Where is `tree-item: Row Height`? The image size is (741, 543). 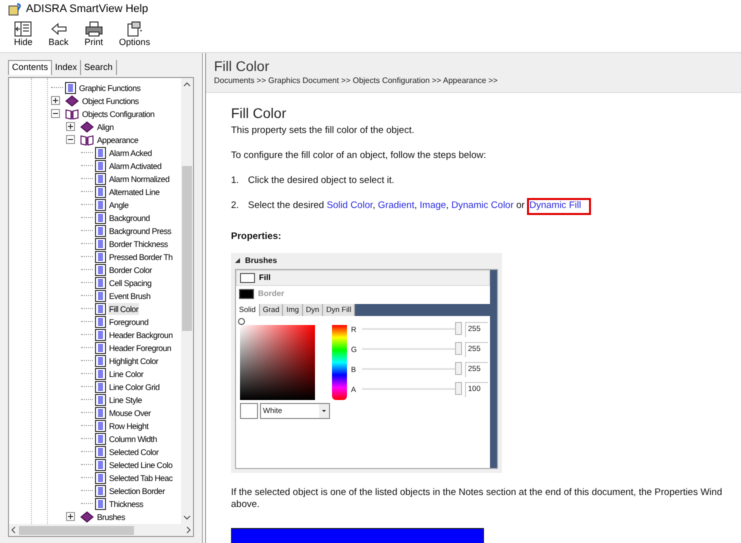 tree-item: Row Height is located at coordinates (129, 426).